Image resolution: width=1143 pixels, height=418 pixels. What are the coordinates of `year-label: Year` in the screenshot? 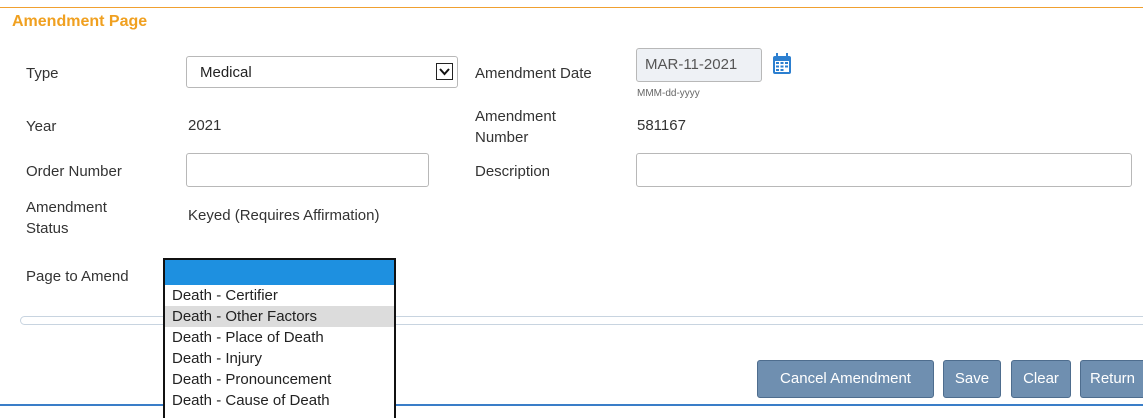 It's located at (41, 126).